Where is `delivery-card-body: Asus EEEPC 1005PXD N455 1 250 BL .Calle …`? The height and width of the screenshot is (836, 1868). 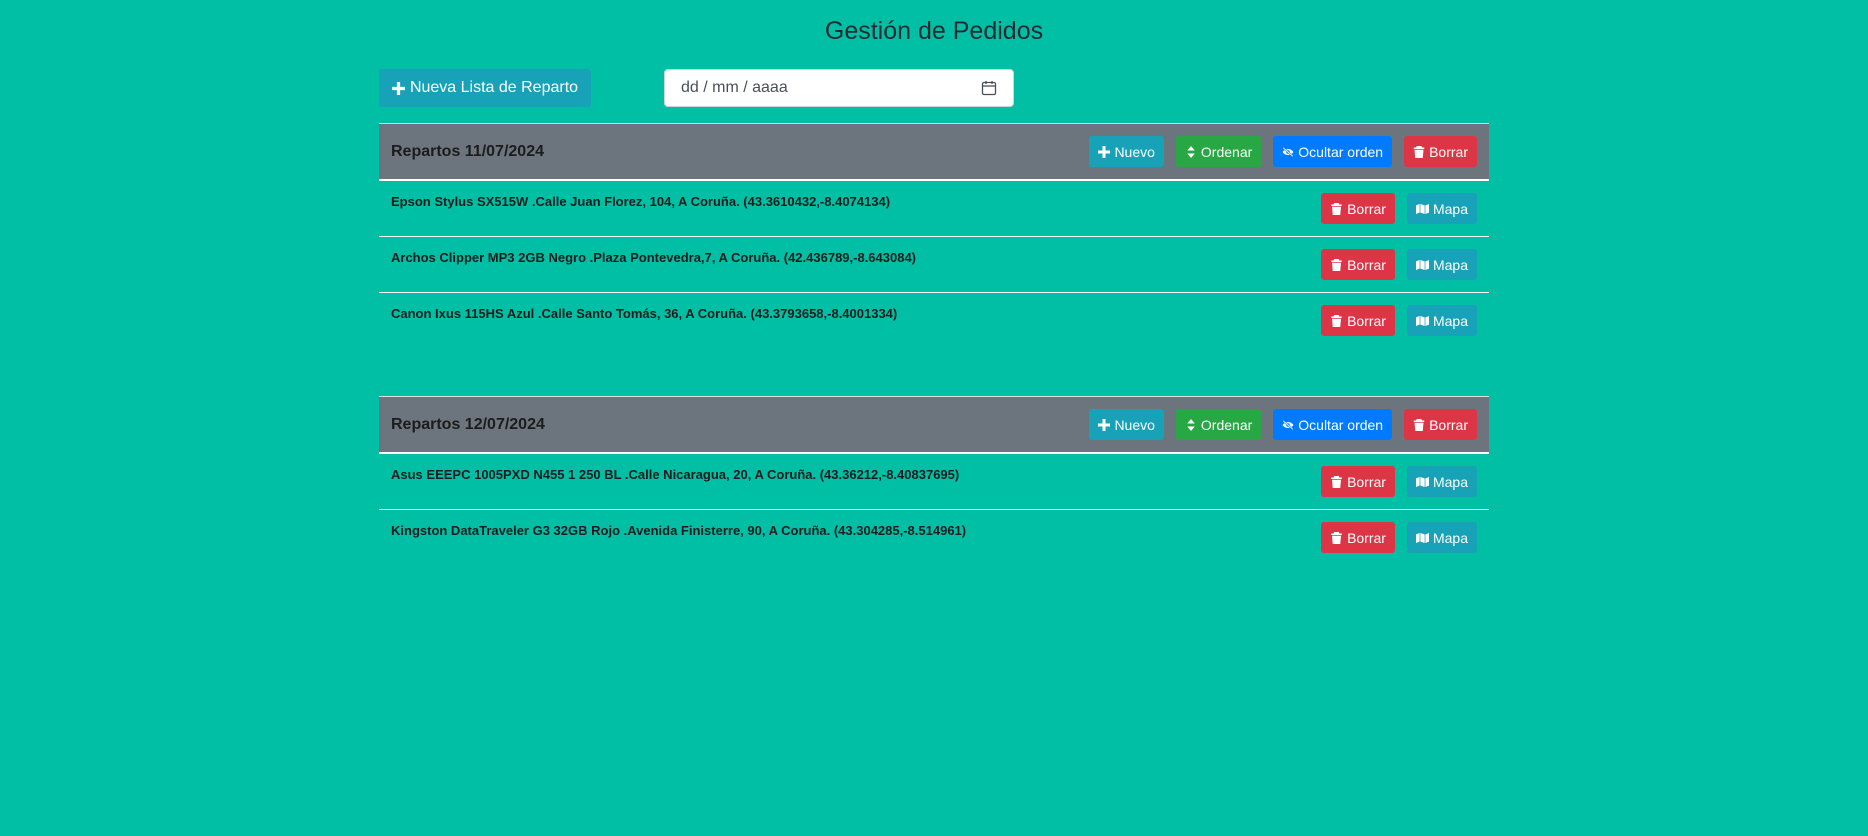 delivery-card-body: Asus EEEPC 1005PXD N455 1 250 BL .Calle … is located at coordinates (934, 509).